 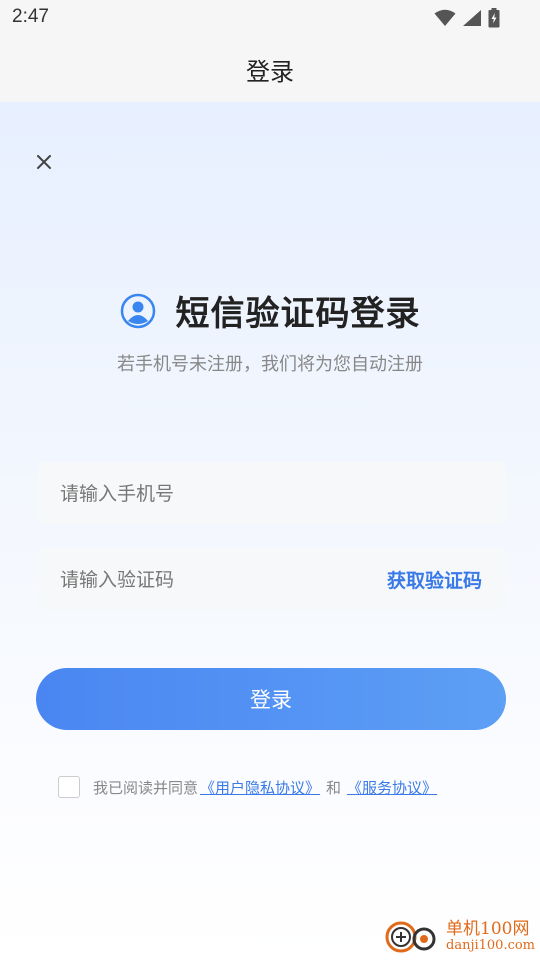 What do you see at coordinates (392, 787) in the screenshot?
I see `service-agreement-link: 《服务协议》` at bounding box center [392, 787].